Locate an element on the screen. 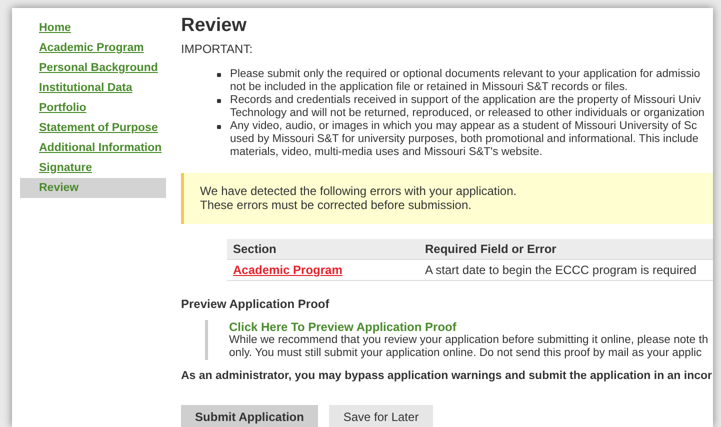 The width and height of the screenshot is (721, 427). notice-text: not be included in the application file or retained in Missouri S&T records or files. is located at coordinates (429, 87).